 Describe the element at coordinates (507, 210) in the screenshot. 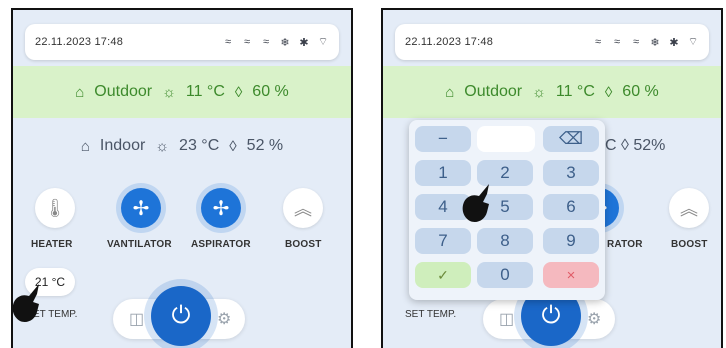

I see `numeric-keypad: − ⌫ 1 2 3 4 5 6 7 8 9 ✓ 0 ×` at that location.